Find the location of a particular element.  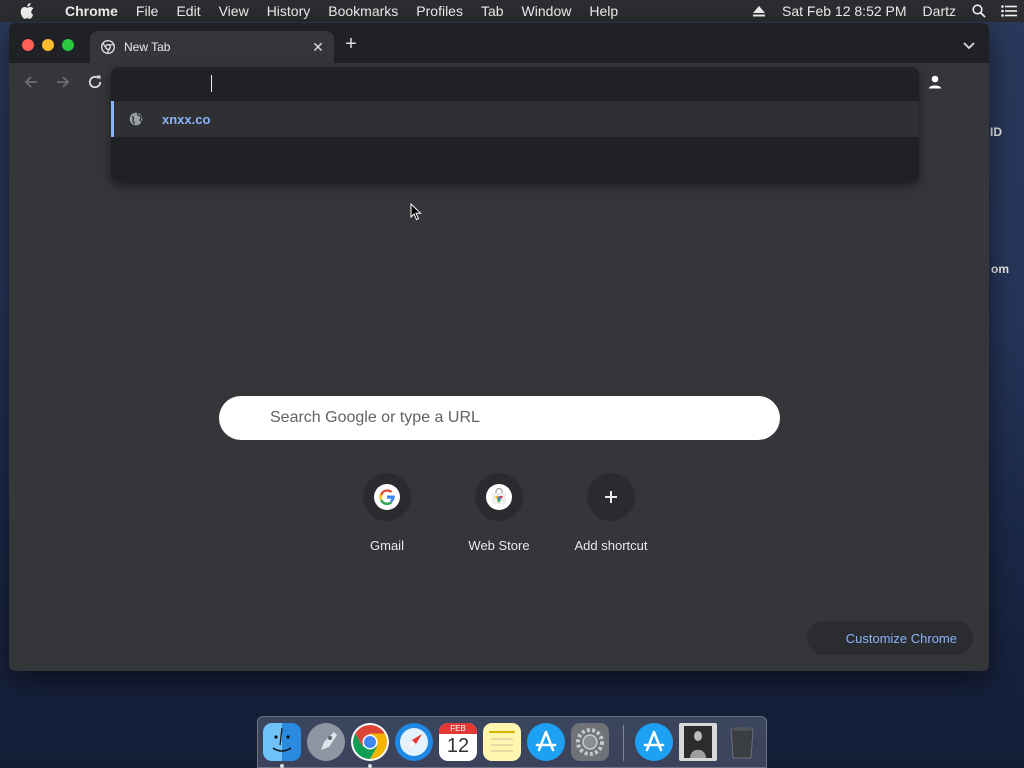

dock-finder-icon is located at coordinates (282, 742).